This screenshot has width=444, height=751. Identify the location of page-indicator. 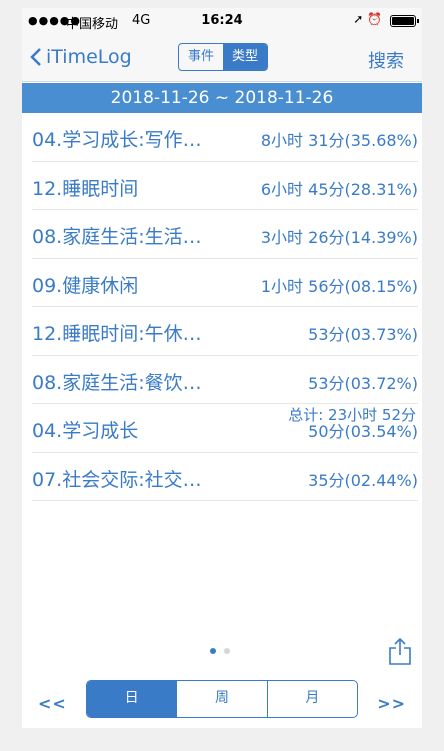
(220, 651).